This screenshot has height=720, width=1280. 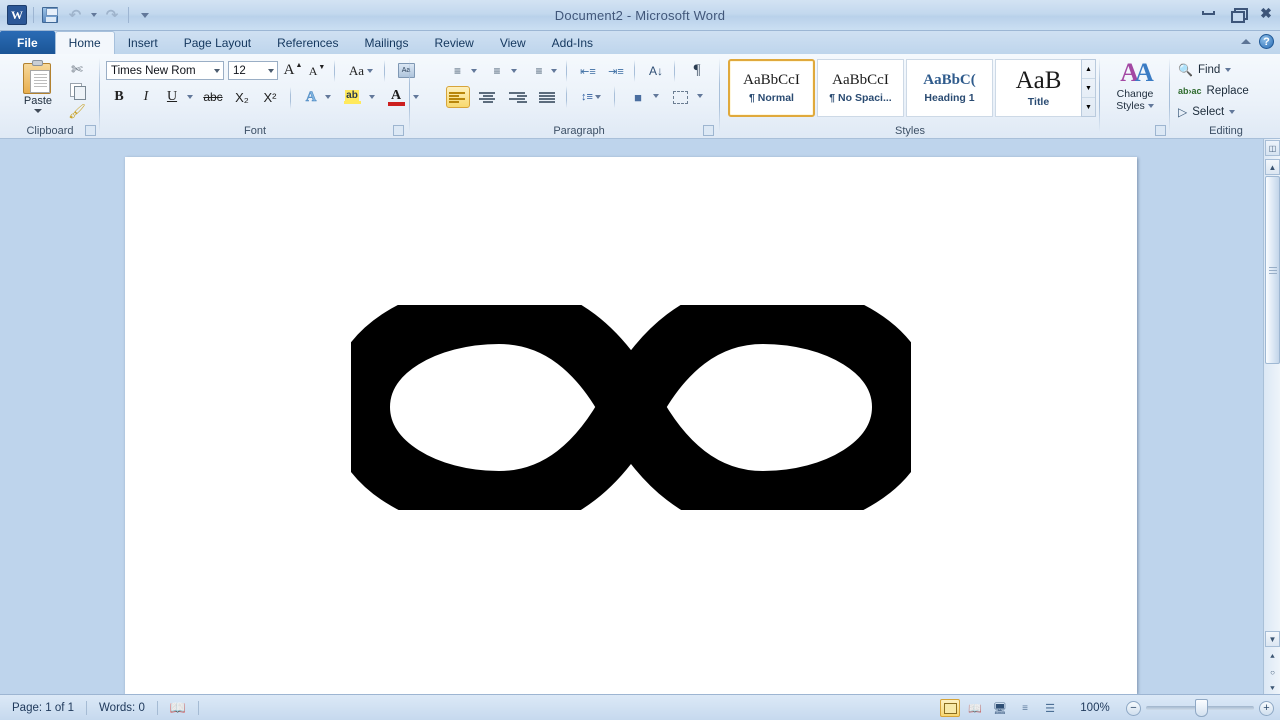 I want to click on minimize-button, so click(x=1208, y=13).